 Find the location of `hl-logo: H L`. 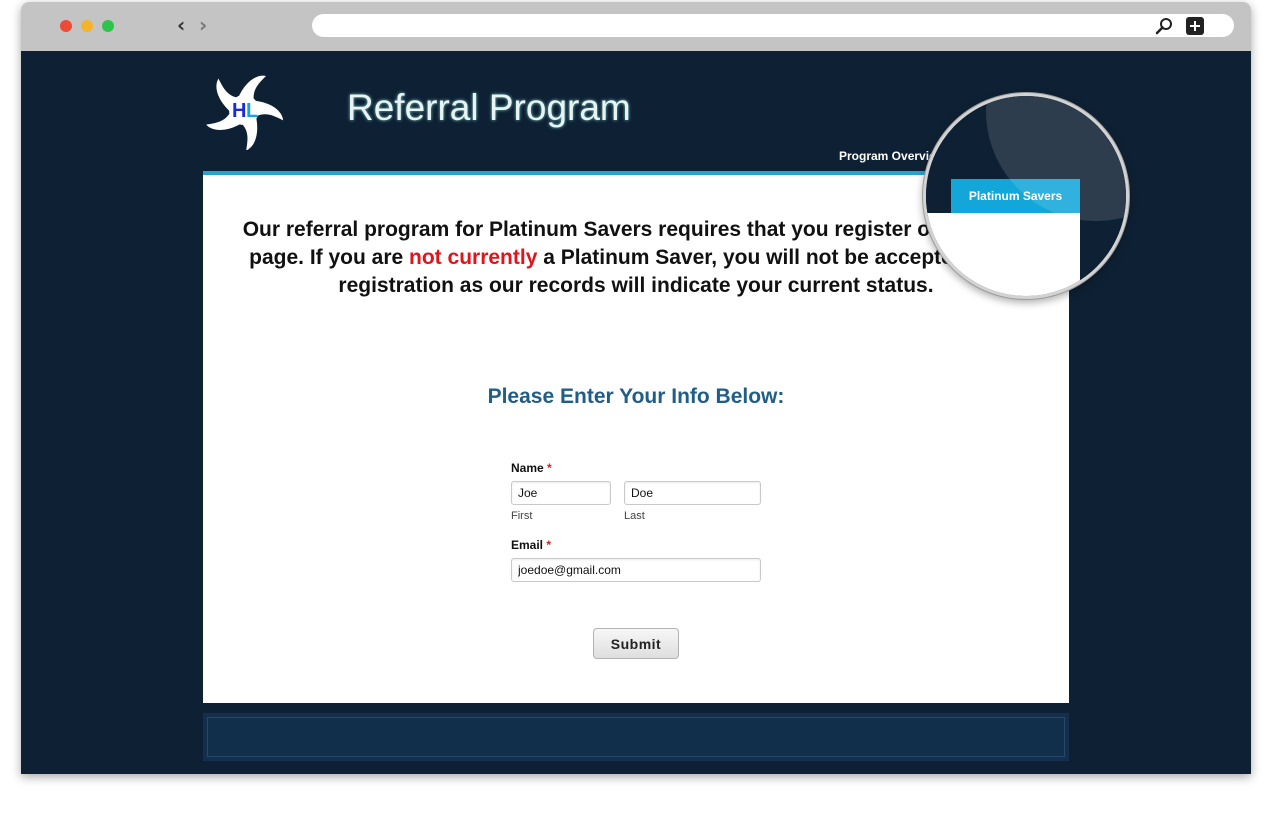

hl-logo: H L is located at coordinates (245, 112).